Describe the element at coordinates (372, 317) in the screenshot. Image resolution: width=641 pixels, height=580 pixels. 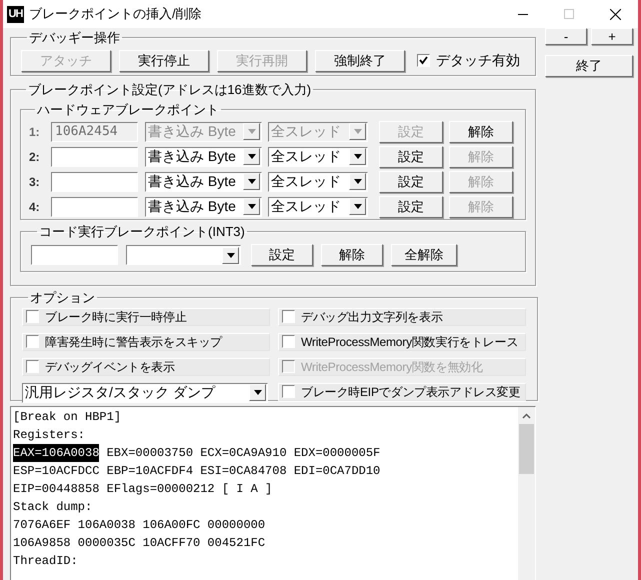
I see `checkbox-label: デバッグ出力文字列を表示` at that location.